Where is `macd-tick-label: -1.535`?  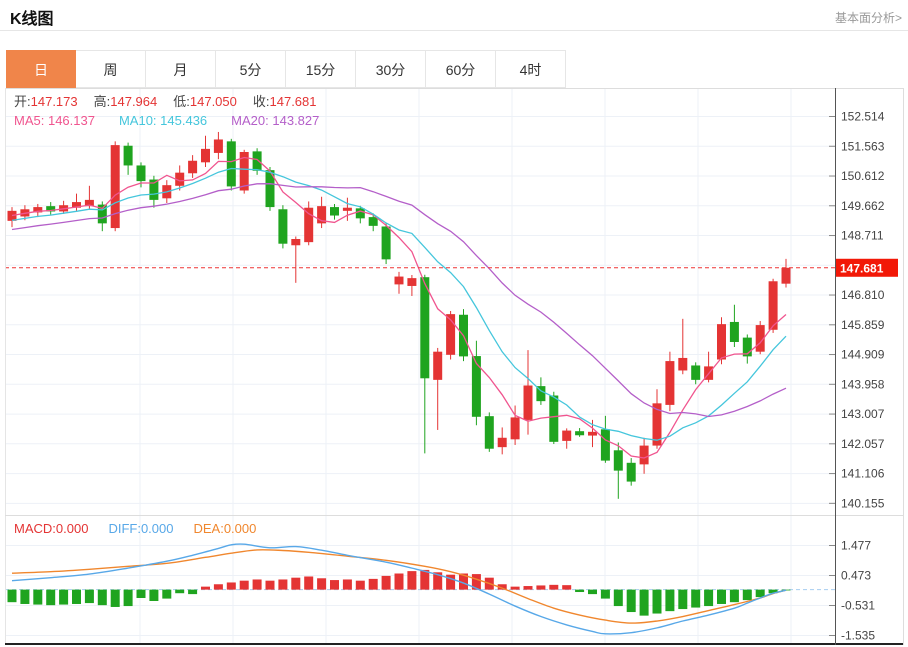
macd-tick-label: -1.535 is located at coordinates (858, 635).